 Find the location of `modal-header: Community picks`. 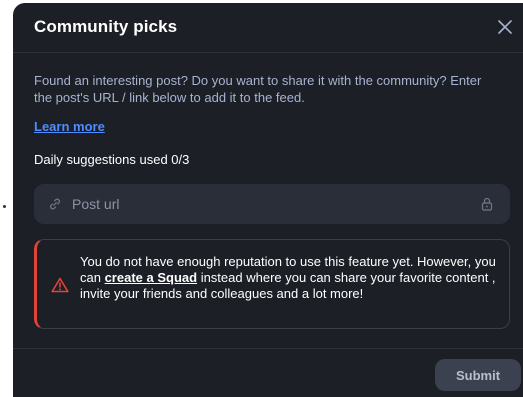

modal-header: Community picks is located at coordinates (268, 28).